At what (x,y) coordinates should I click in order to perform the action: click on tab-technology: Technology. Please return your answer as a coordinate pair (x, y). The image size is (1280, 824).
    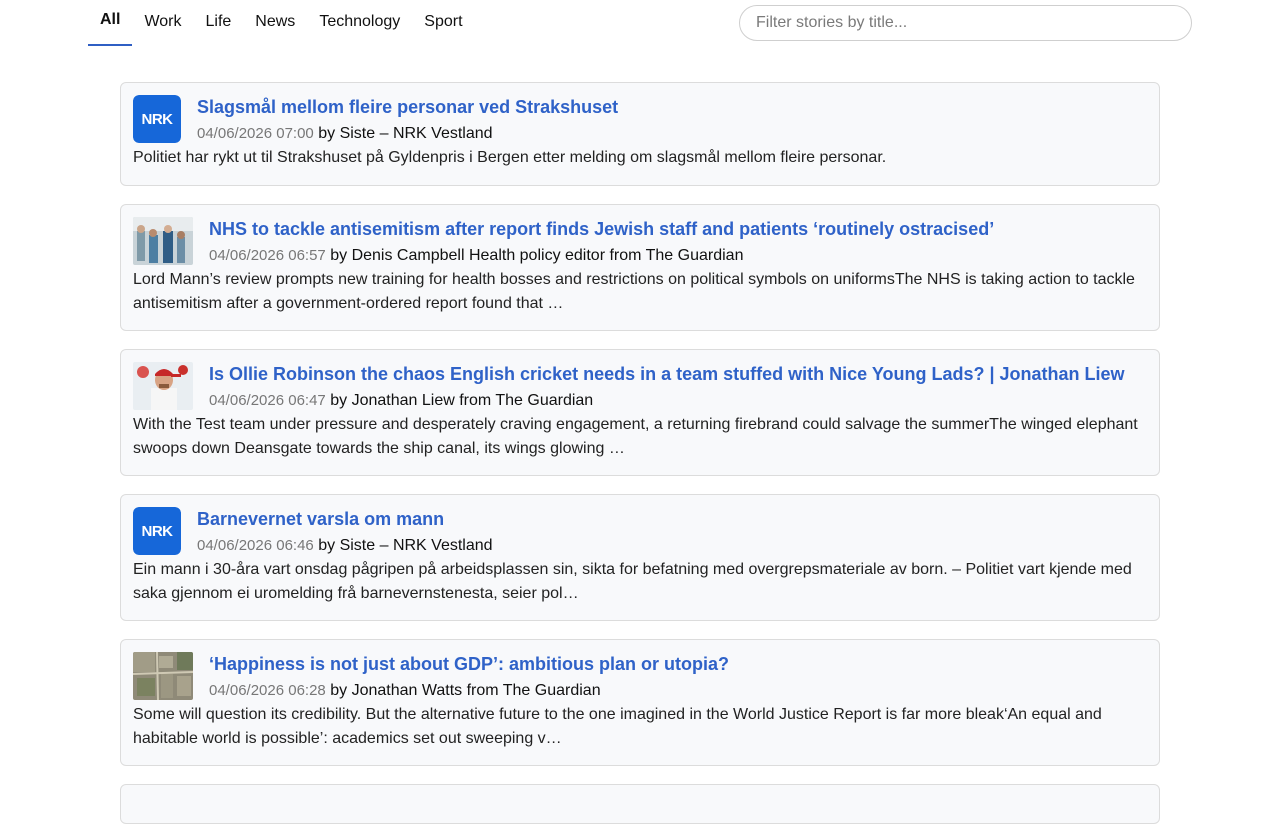
    Looking at the image, I should click on (359, 23).